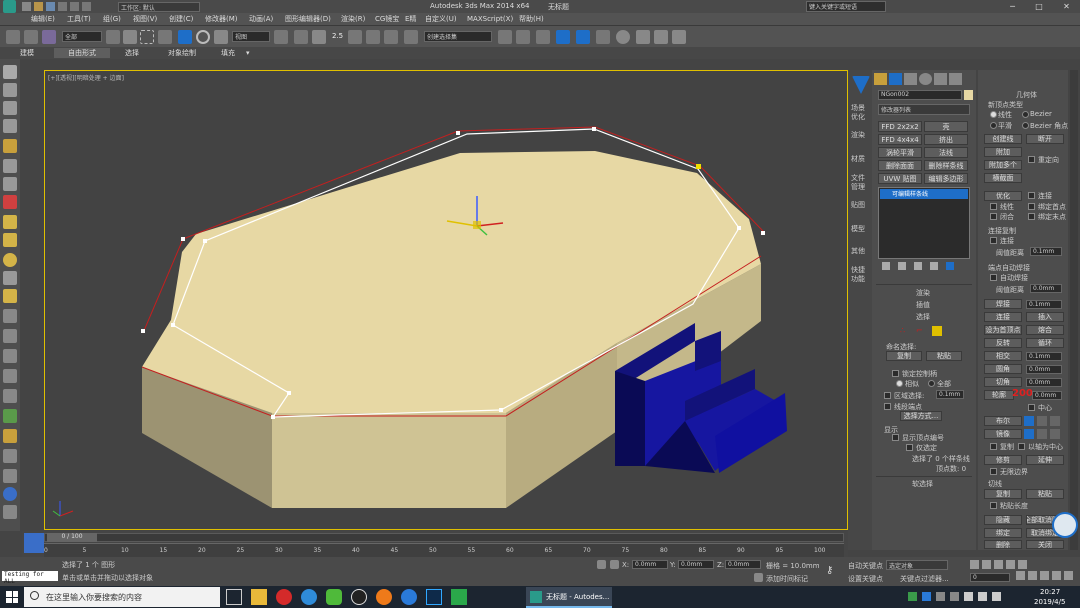 This screenshot has height=608, width=1080. Describe the element at coordinates (900, 178) in the screenshot. I see `uvw-map-button: UVW 贴图` at that location.